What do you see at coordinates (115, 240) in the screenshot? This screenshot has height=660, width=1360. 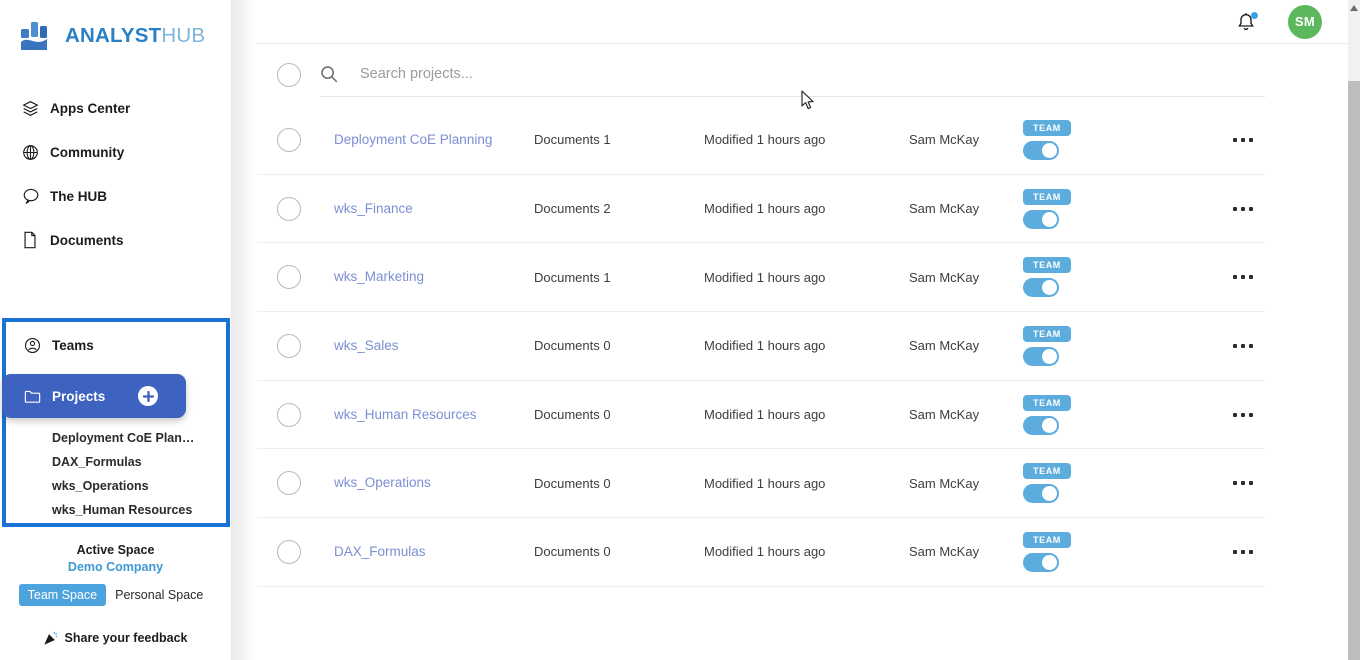 I see `sidebar-item-documents: Documents` at bounding box center [115, 240].